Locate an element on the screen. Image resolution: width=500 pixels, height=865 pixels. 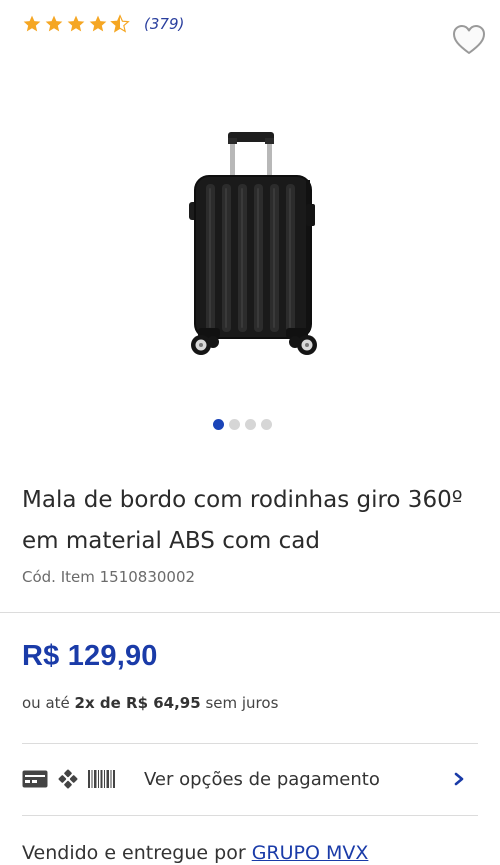
star-half-icon is located at coordinates (120, 23).